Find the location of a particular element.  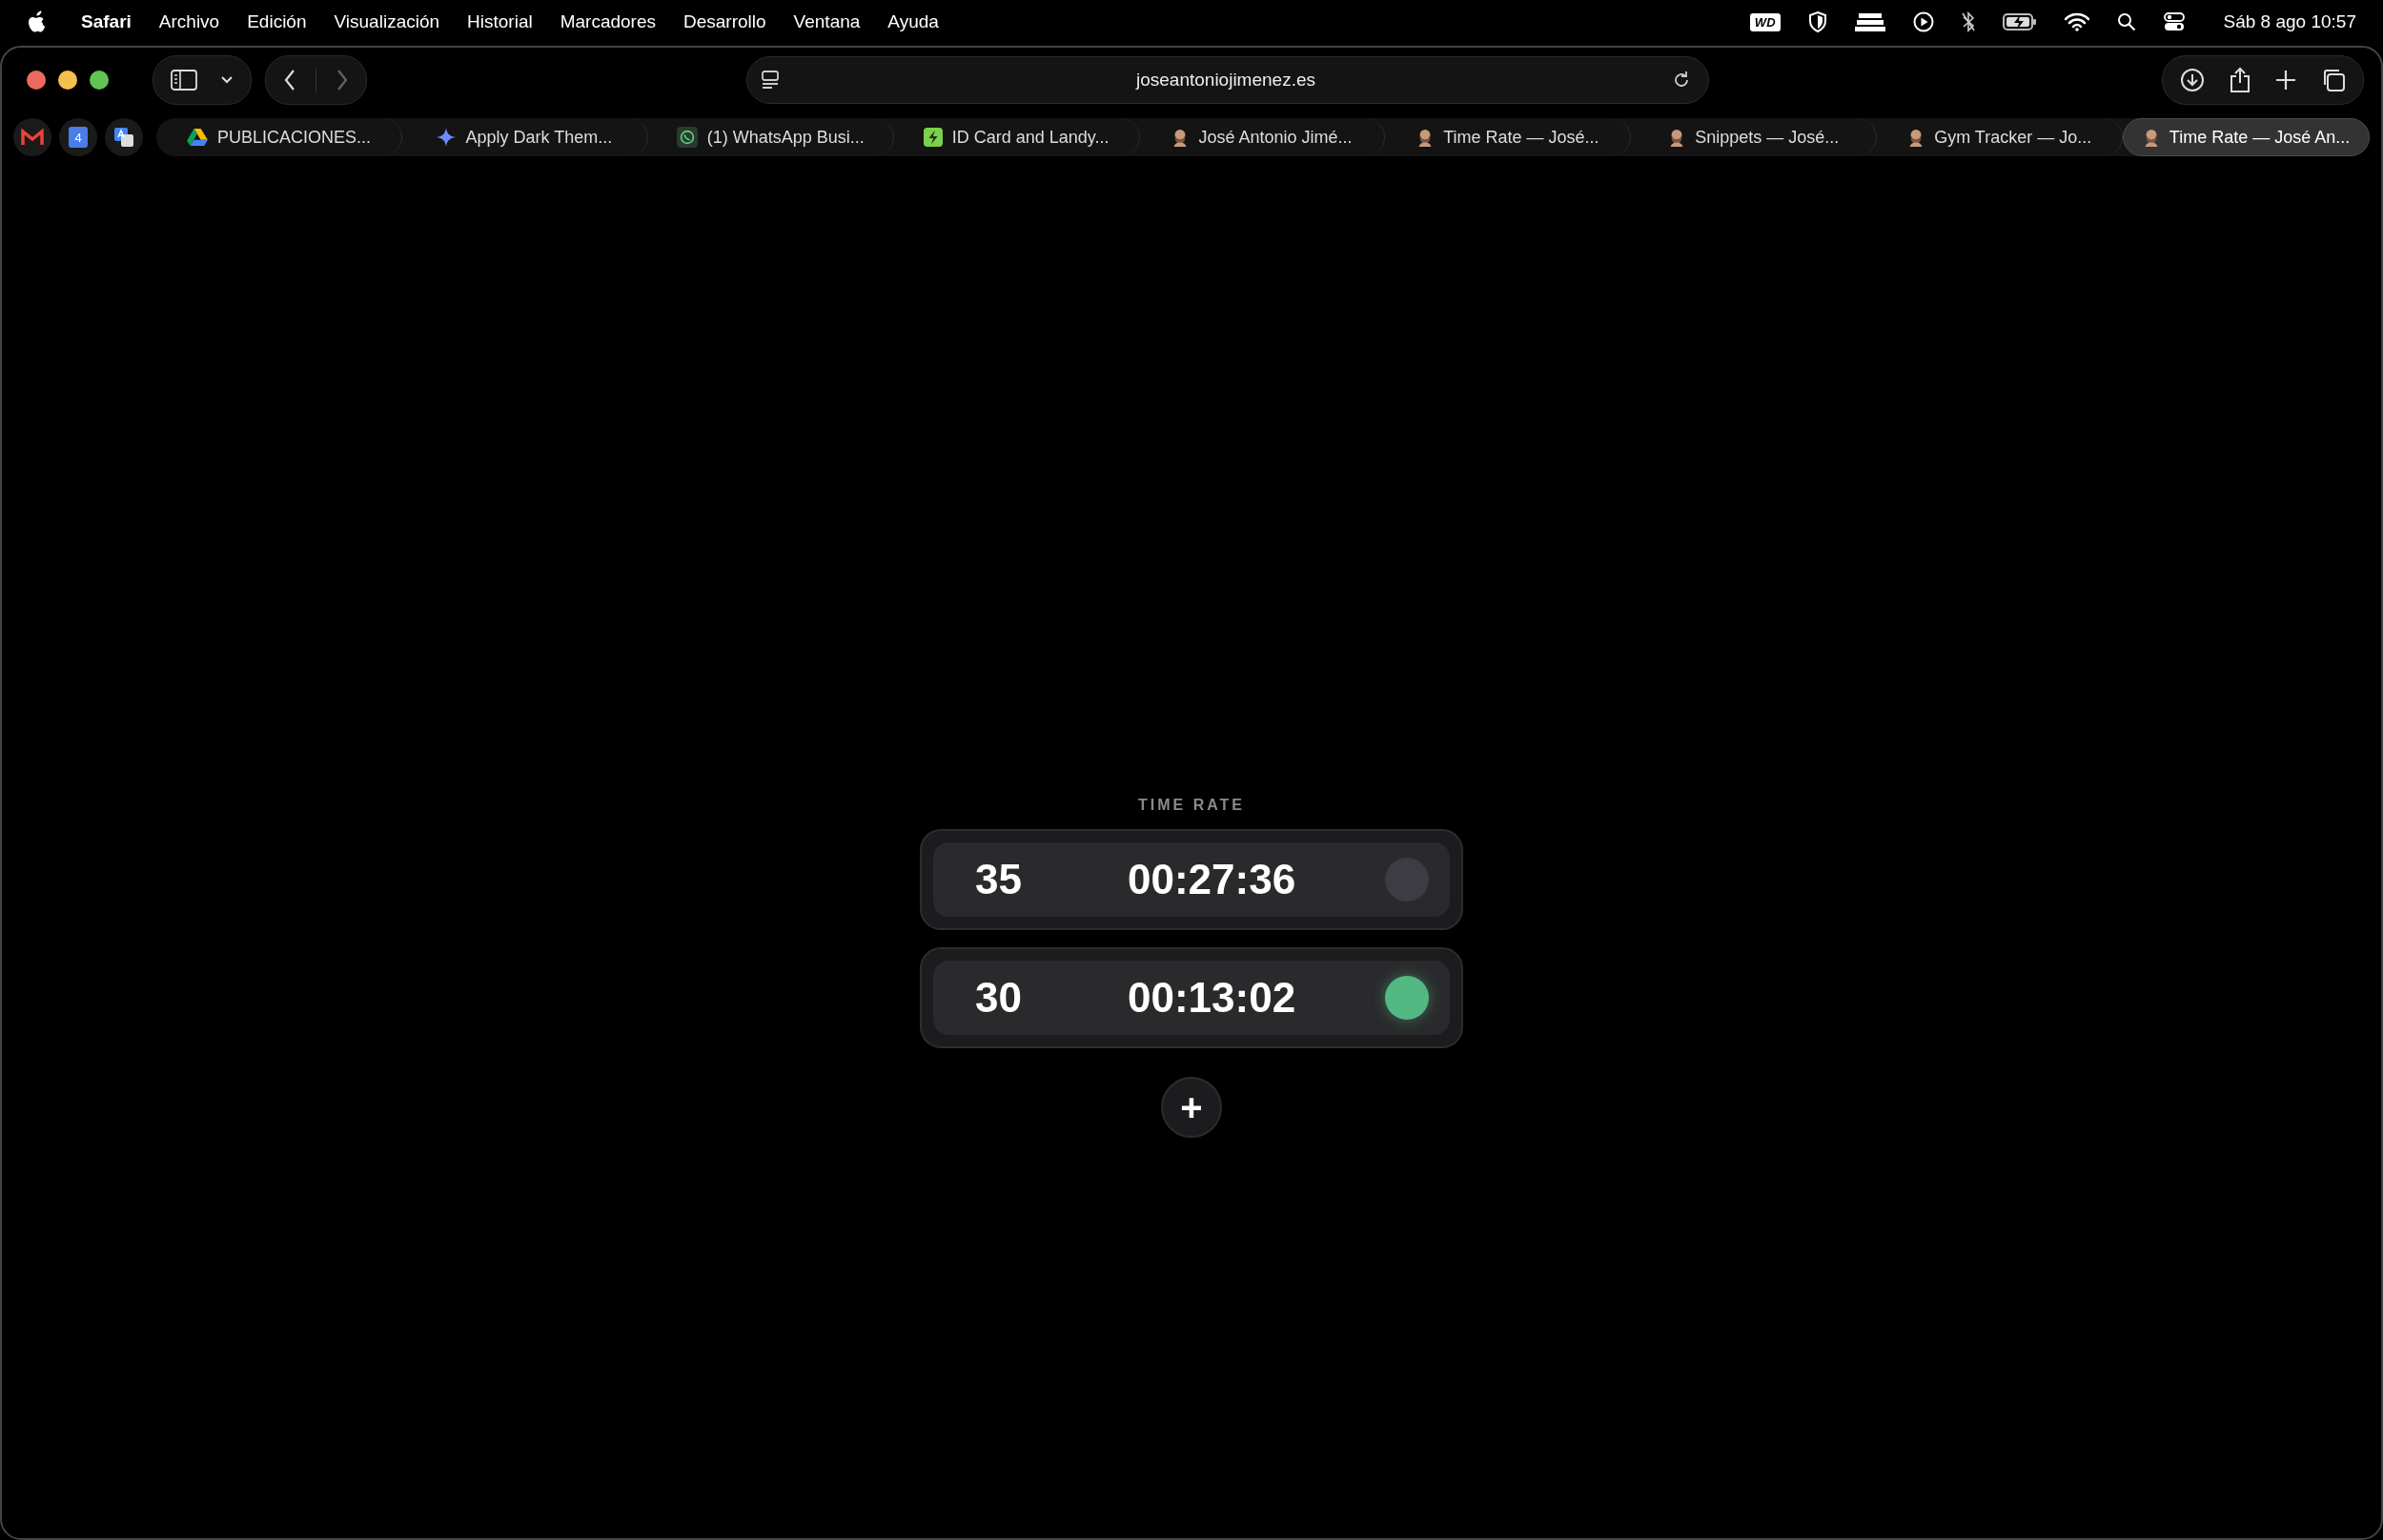

bluetooth-icon is located at coordinates (1968, 21).